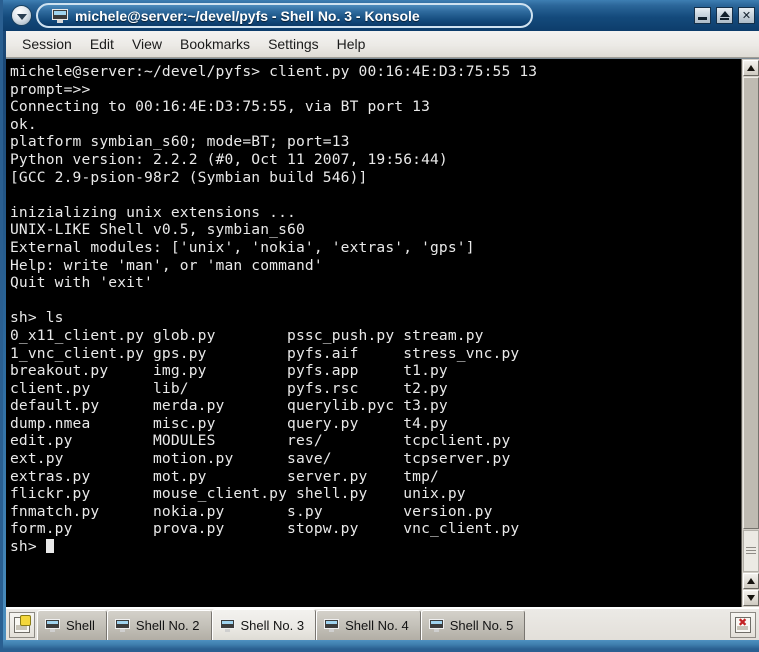 The image size is (759, 652). Describe the element at coordinates (224, 476) in the screenshot. I see `terminal-line: extras.py mot.py server.py tmp/` at that location.